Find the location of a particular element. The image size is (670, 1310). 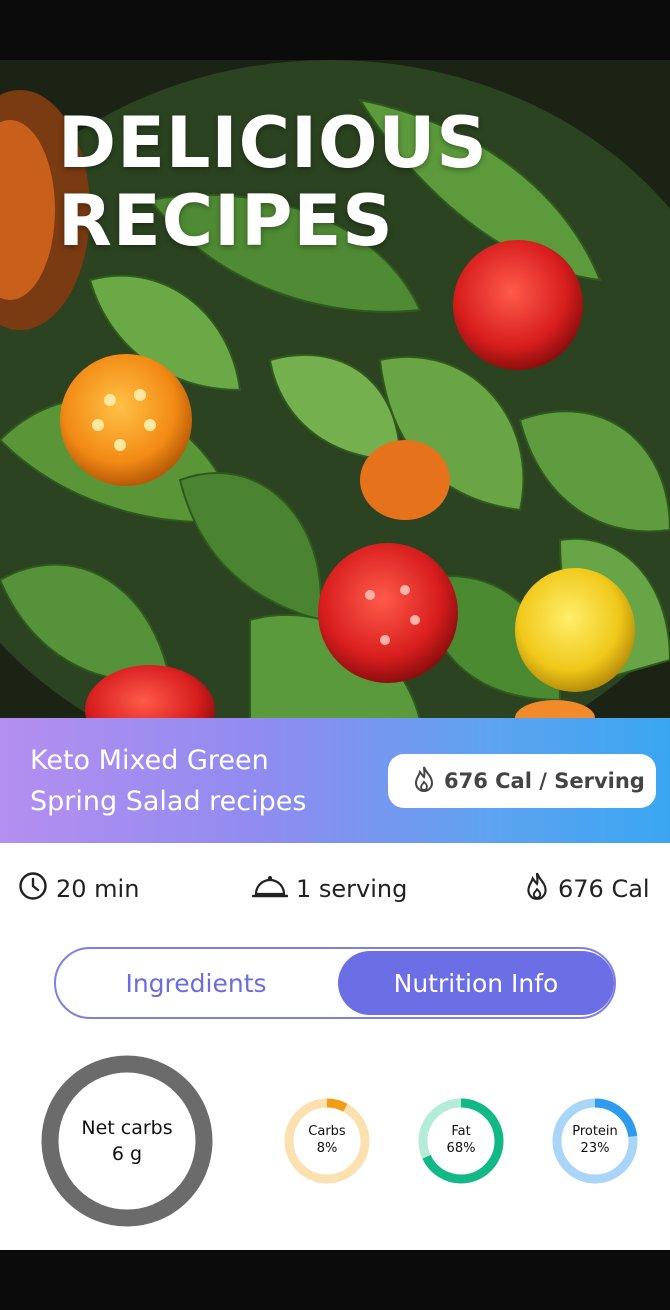

calories-value: 676 Cal is located at coordinates (604, 889).